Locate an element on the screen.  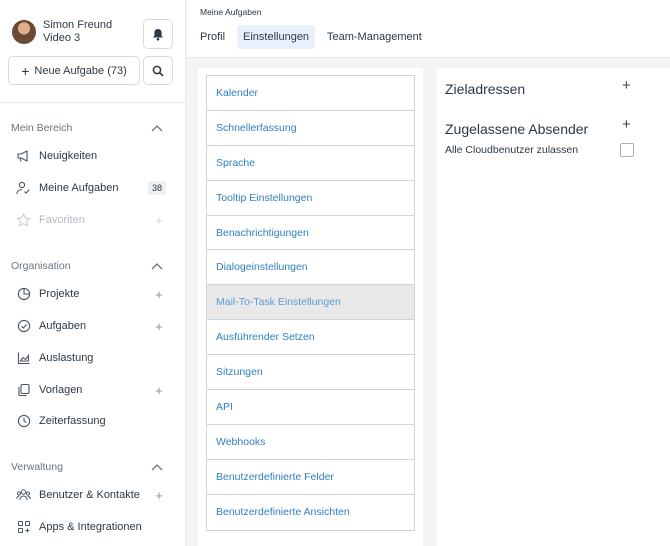
sidebar-item-label: Zeiterfassung is located at coordinates (72, 421).